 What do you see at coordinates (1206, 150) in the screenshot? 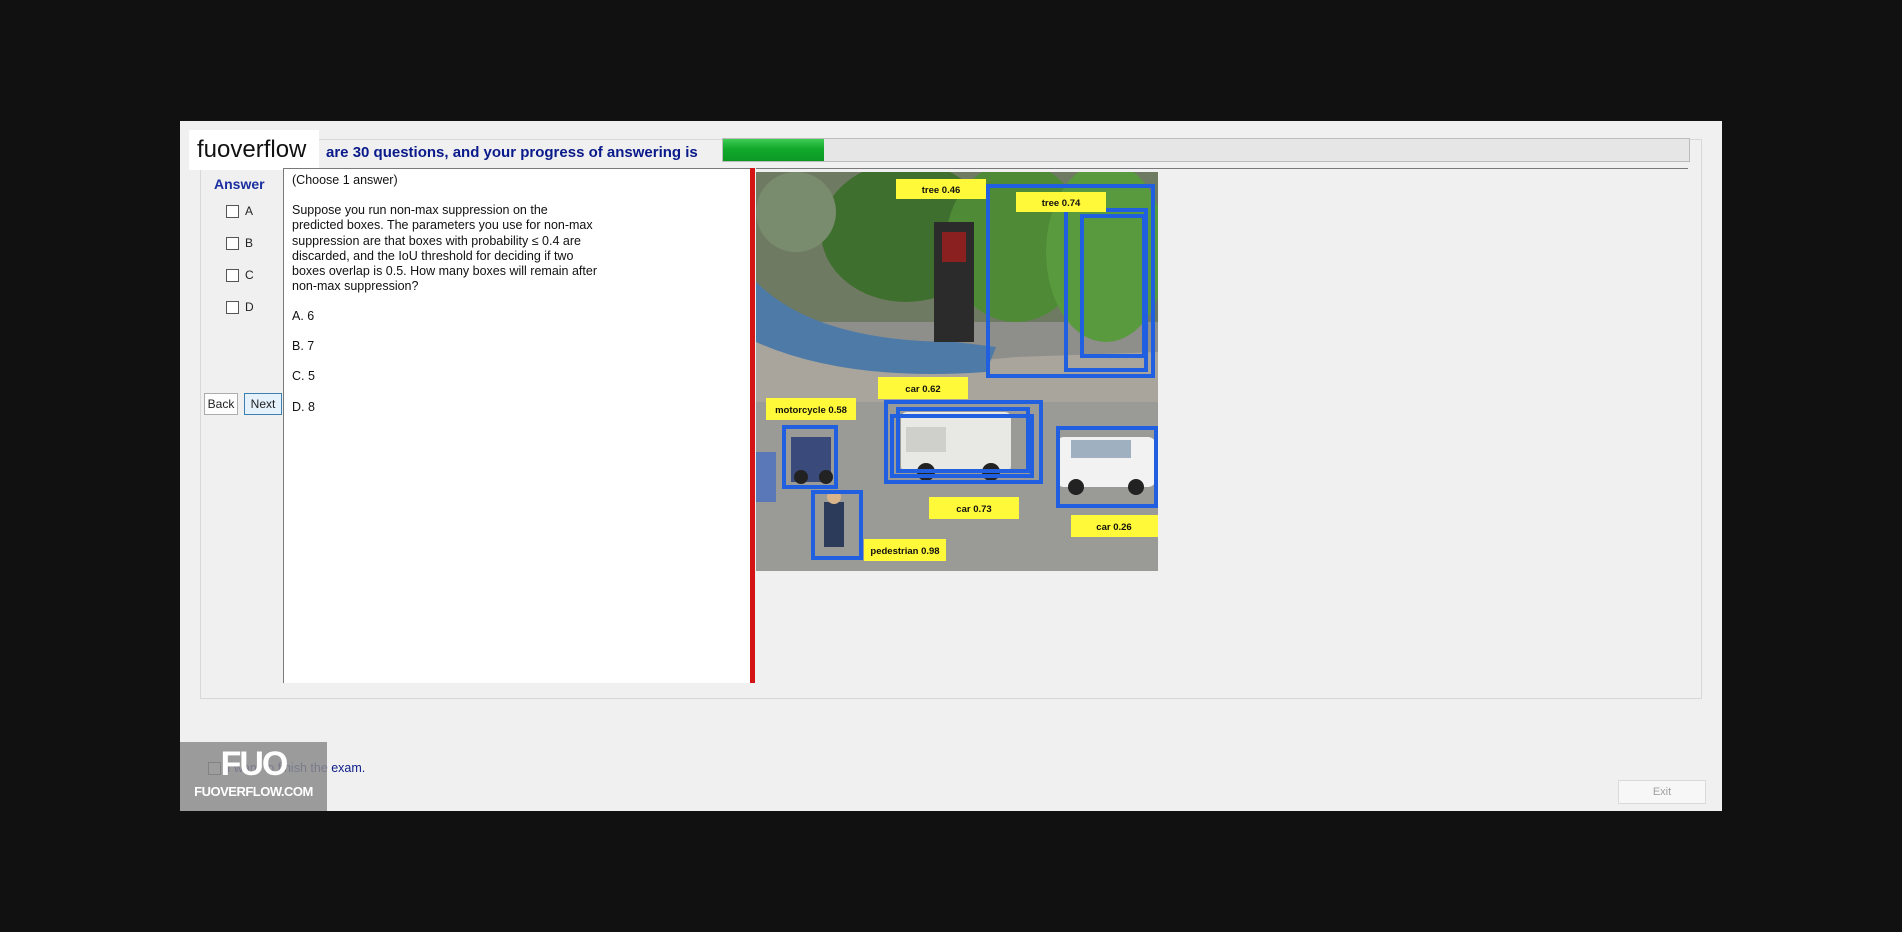
I see `progress-bar` at bounding box center [1206, 150].